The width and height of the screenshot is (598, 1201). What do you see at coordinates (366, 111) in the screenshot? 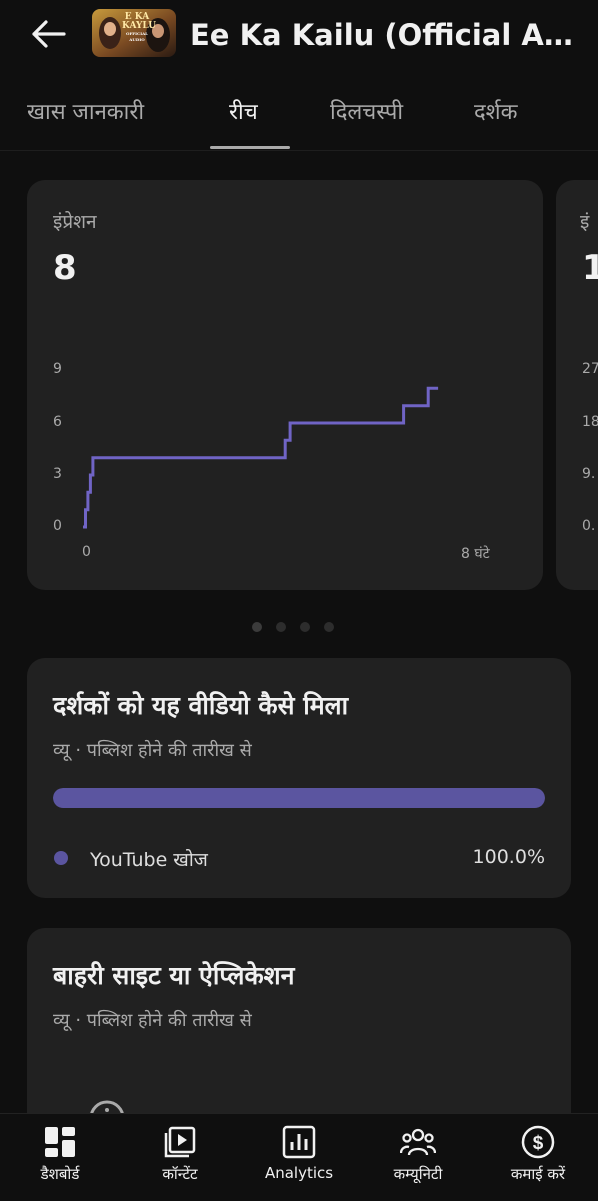
I see `tab-engagement: दिलचस्पी` at bounding box center [366, 111].